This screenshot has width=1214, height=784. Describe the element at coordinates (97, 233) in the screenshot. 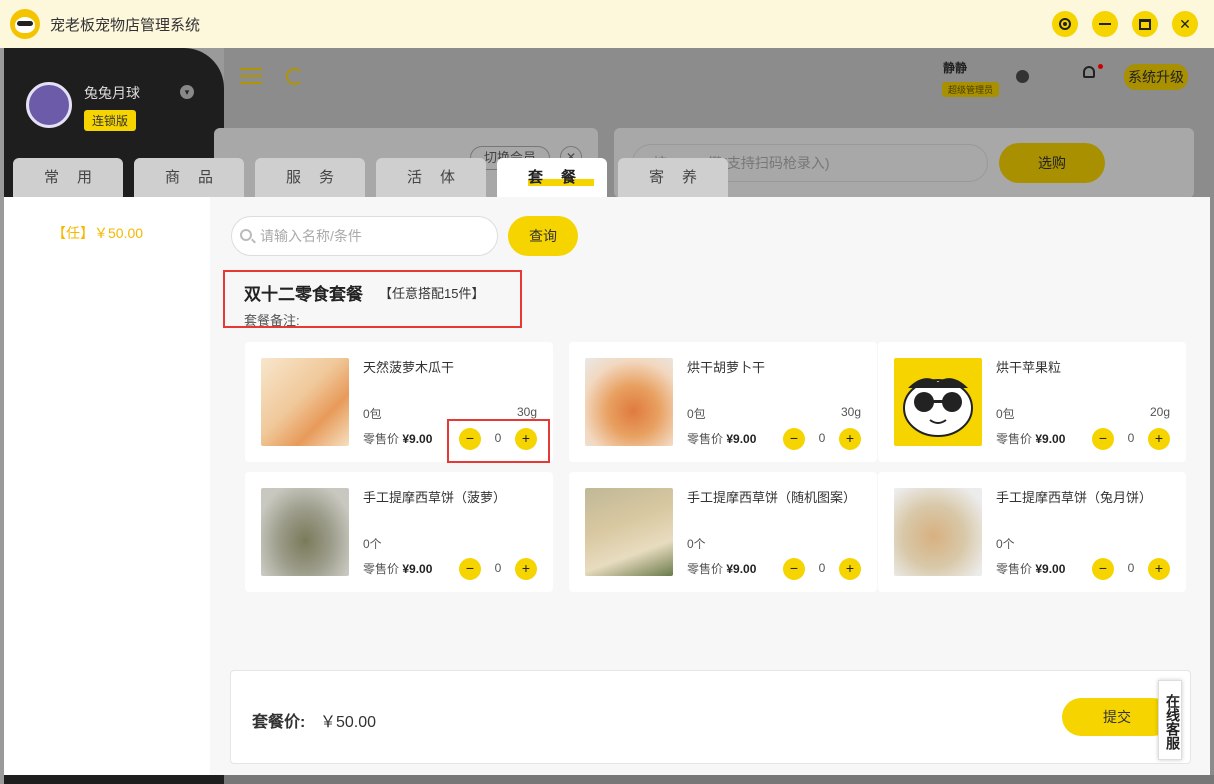

I see `category-item: 【任】￥50.00` at that location.